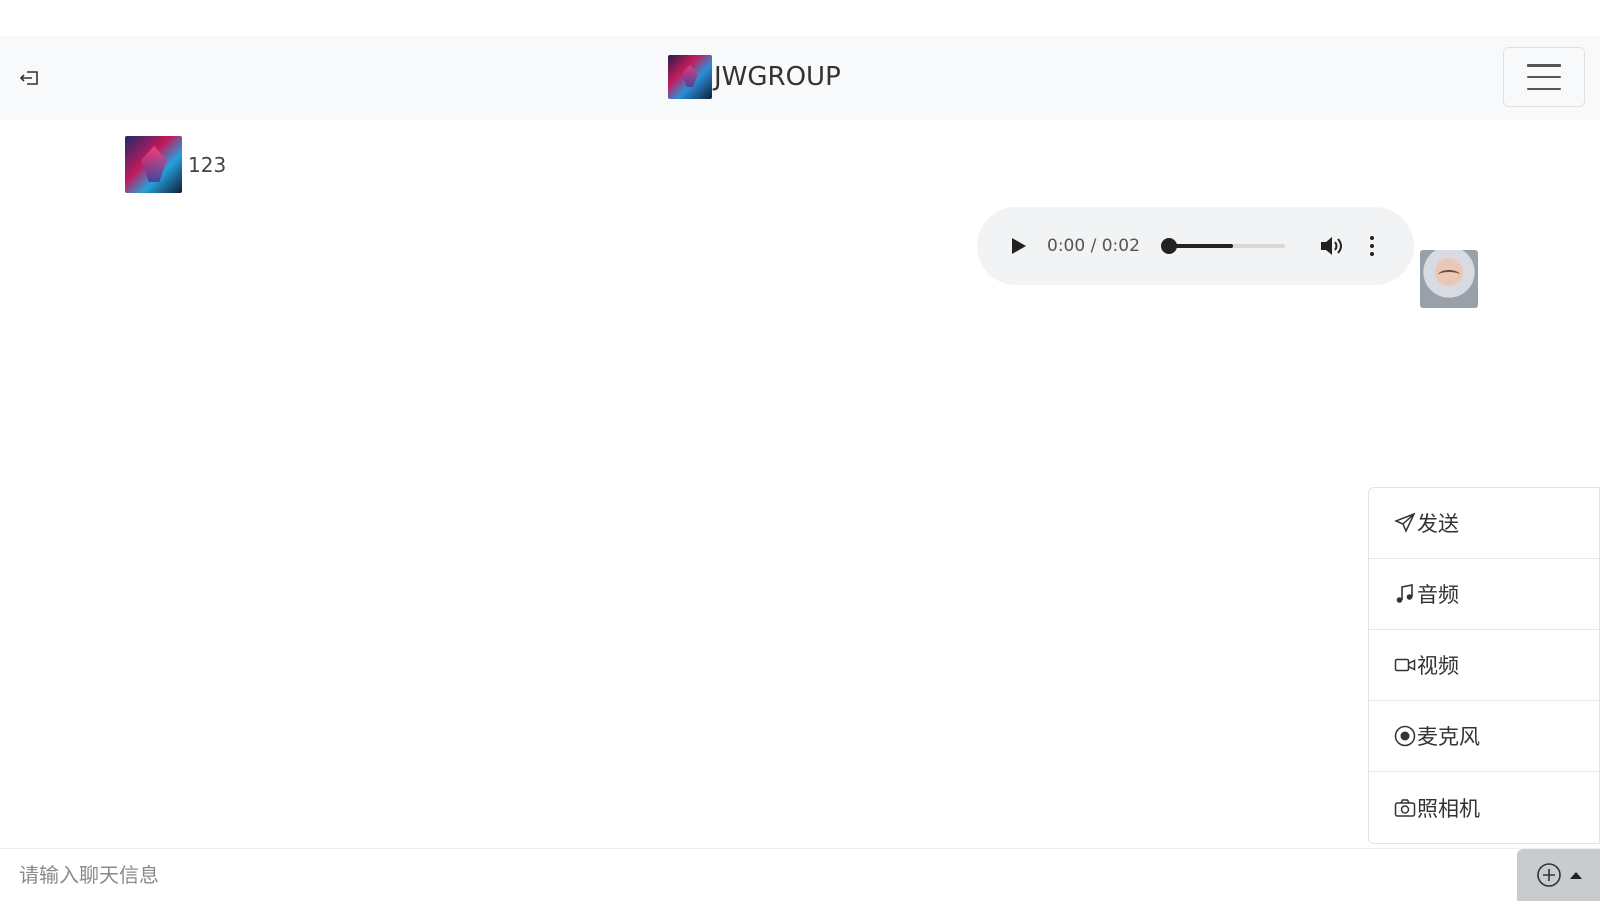 The image size is (1600, 901). What do you see at coordinates (1405, 523) in the screenshot?
I see `send-icon` at bounding box center [1405, 523].